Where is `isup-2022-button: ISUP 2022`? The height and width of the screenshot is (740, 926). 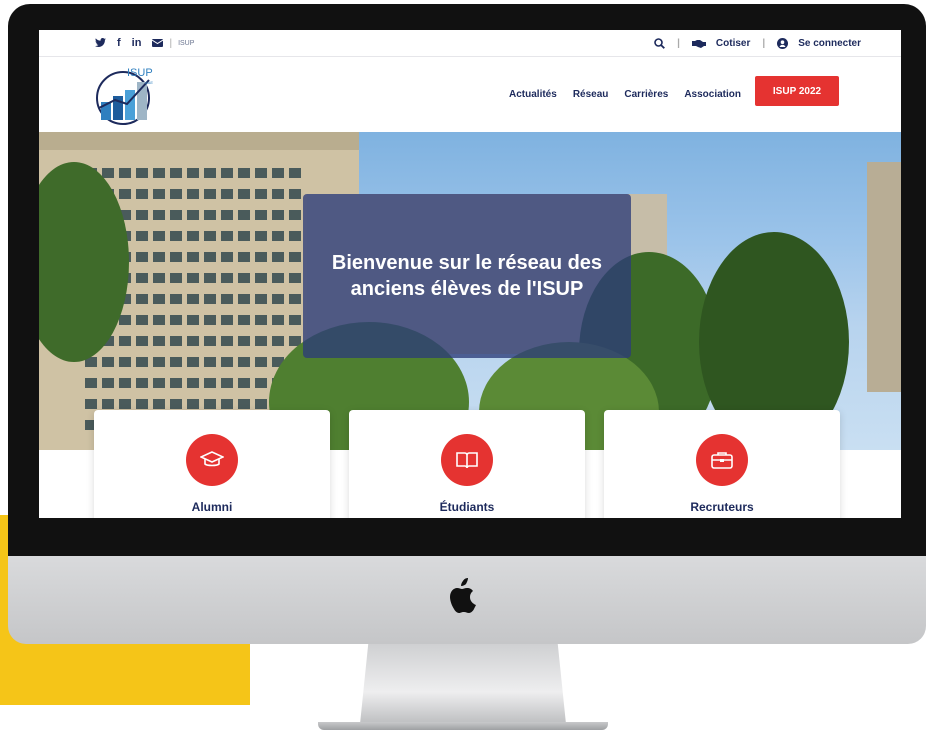 isup-2022-button: ISUP 2022 is located at coordinates (797, 91).